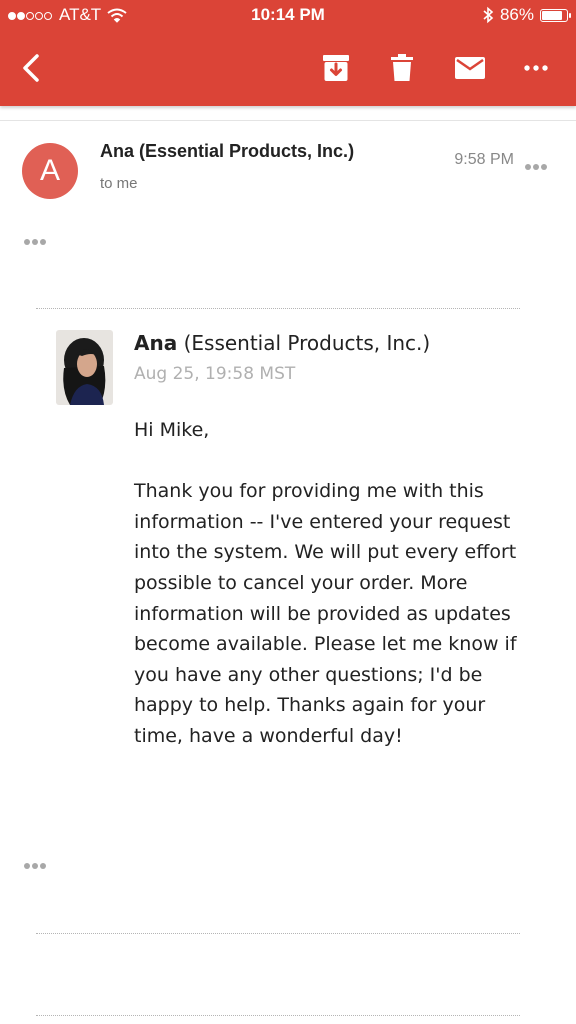 Image resolution: width=576 pixels, height=1024 pixels. Describe the element at coordinates (484, 159) in the screenshot. I see `message-time: 9:58 PM` at that location.